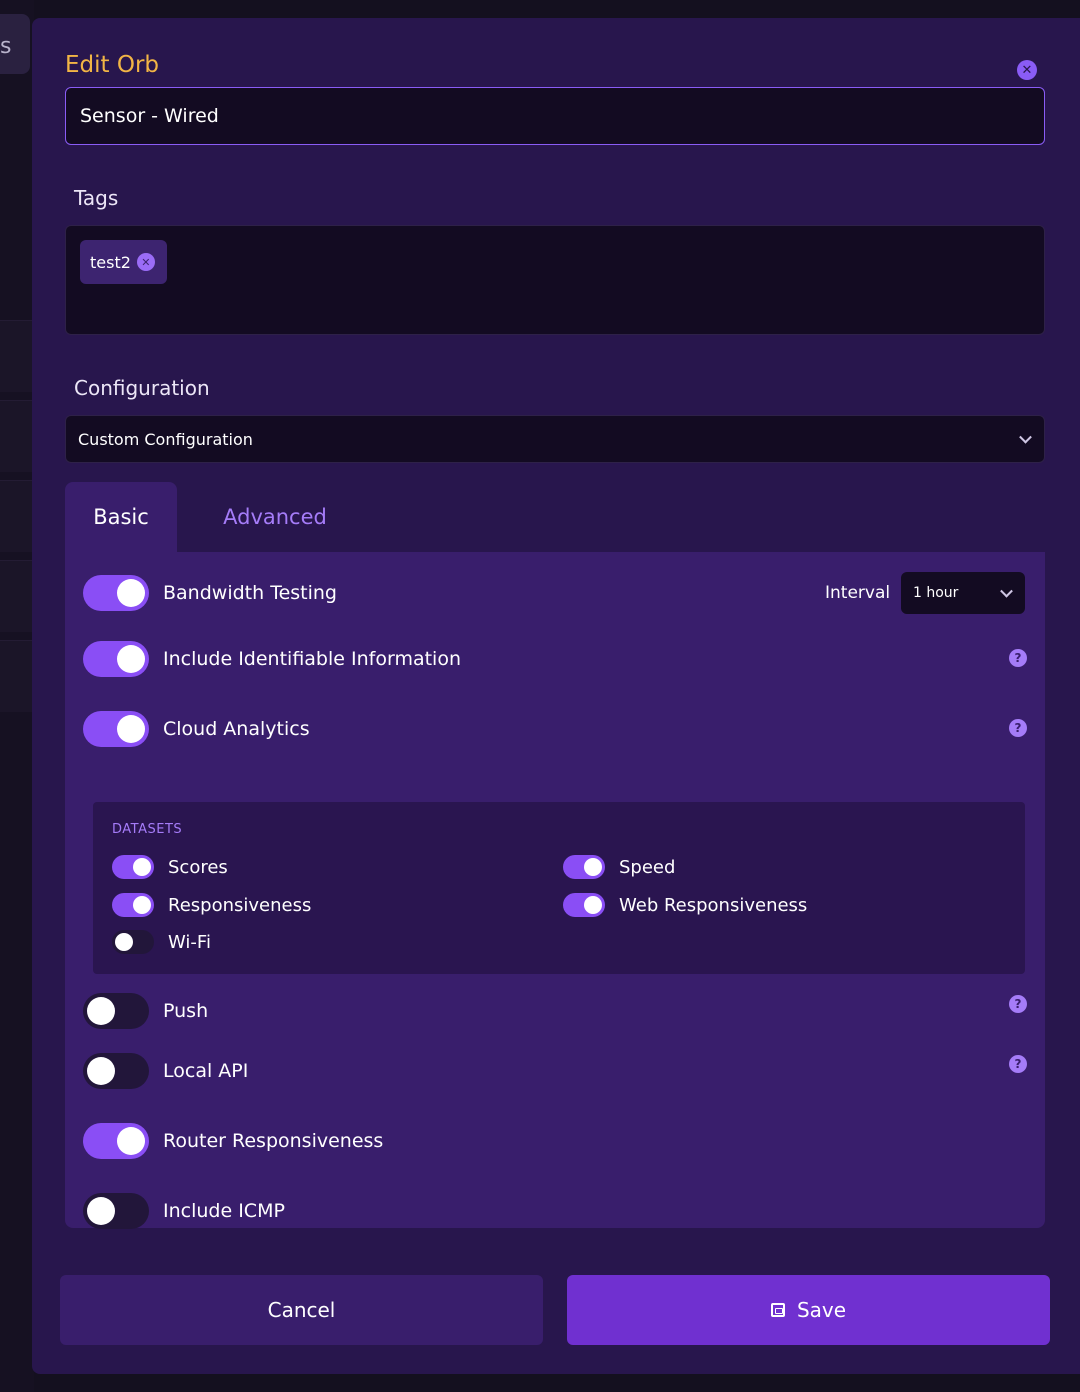 The width and height of the screenshot is (1080, 1392). I want to click on tab-advanced: Advanced, so click(275, 517).